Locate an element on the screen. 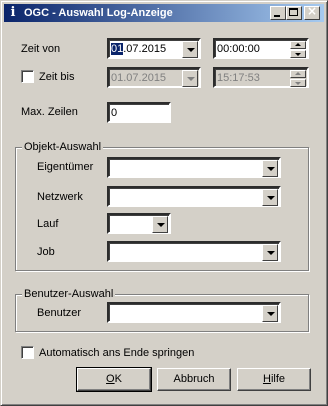 The width and height of the screenshot is (328, 406). close-icon: × is located at coordinates (312, 11).